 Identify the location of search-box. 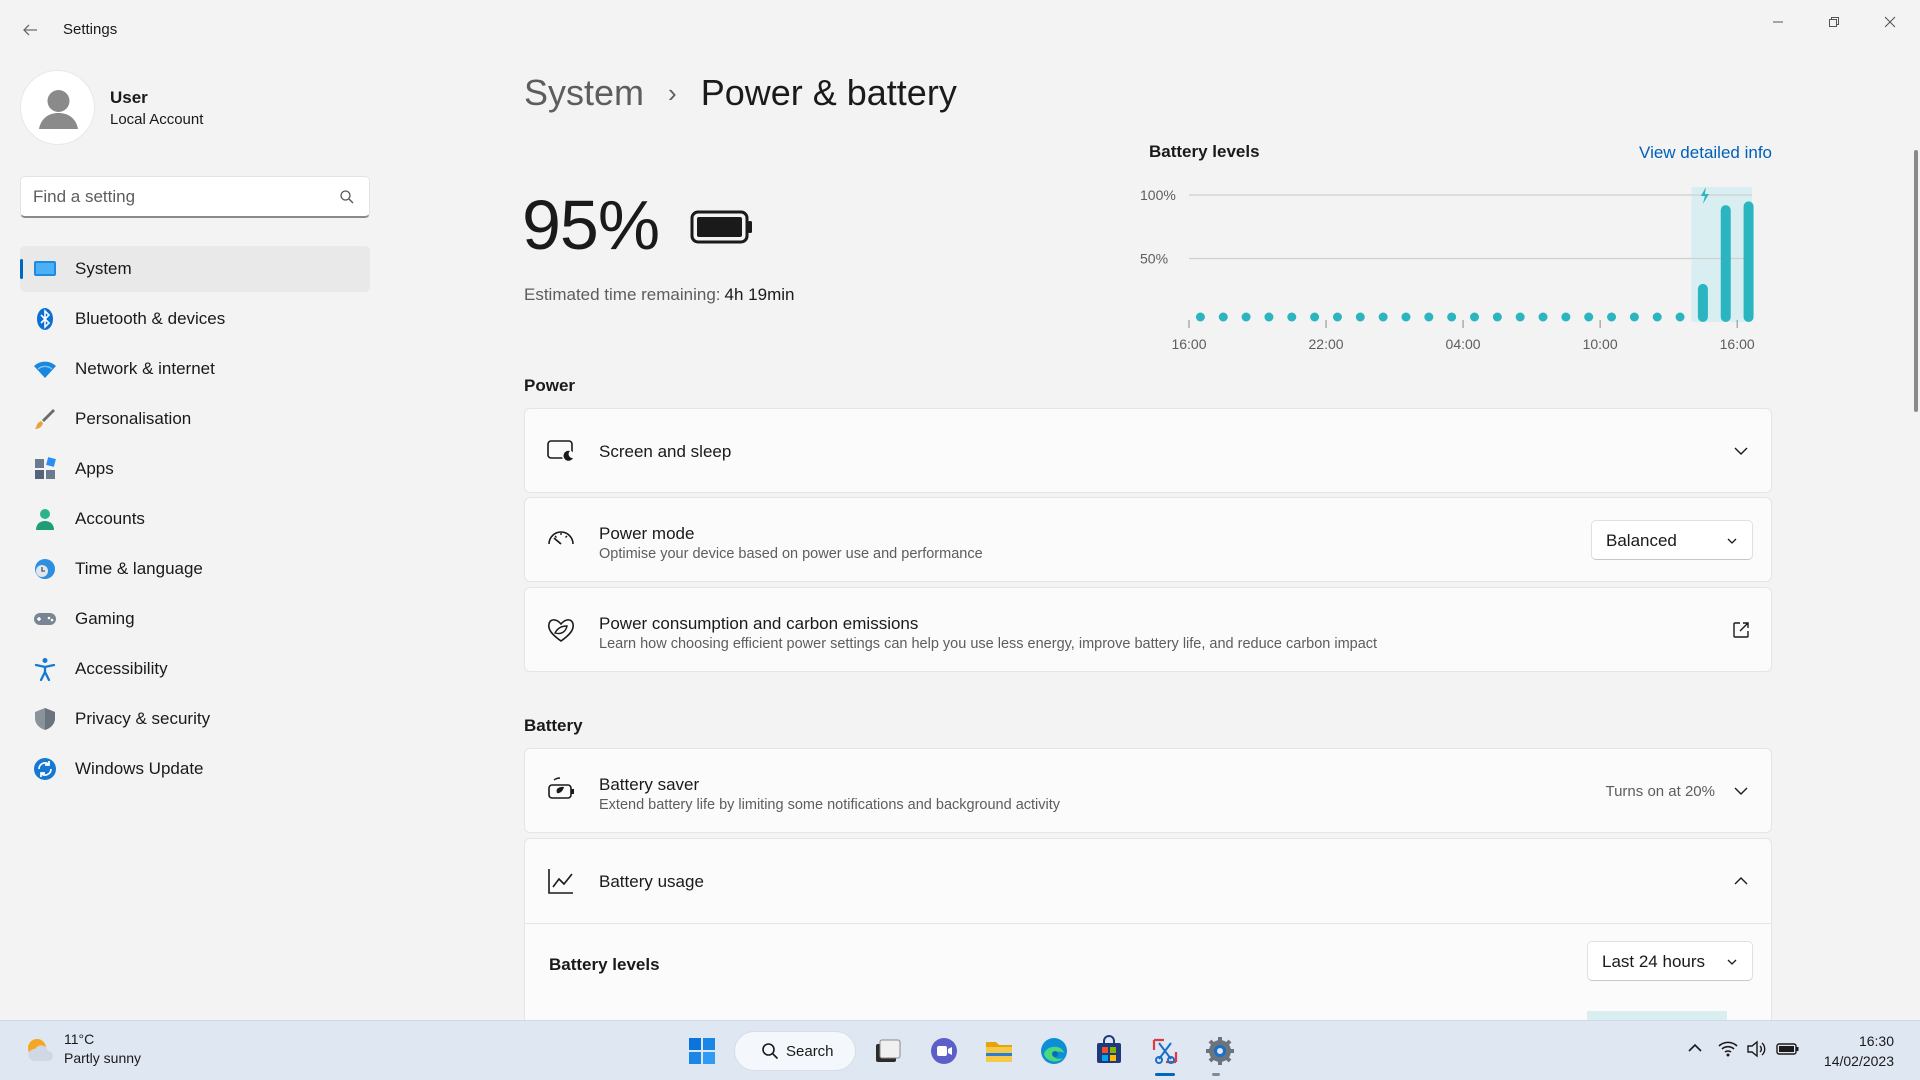
(195, 197).